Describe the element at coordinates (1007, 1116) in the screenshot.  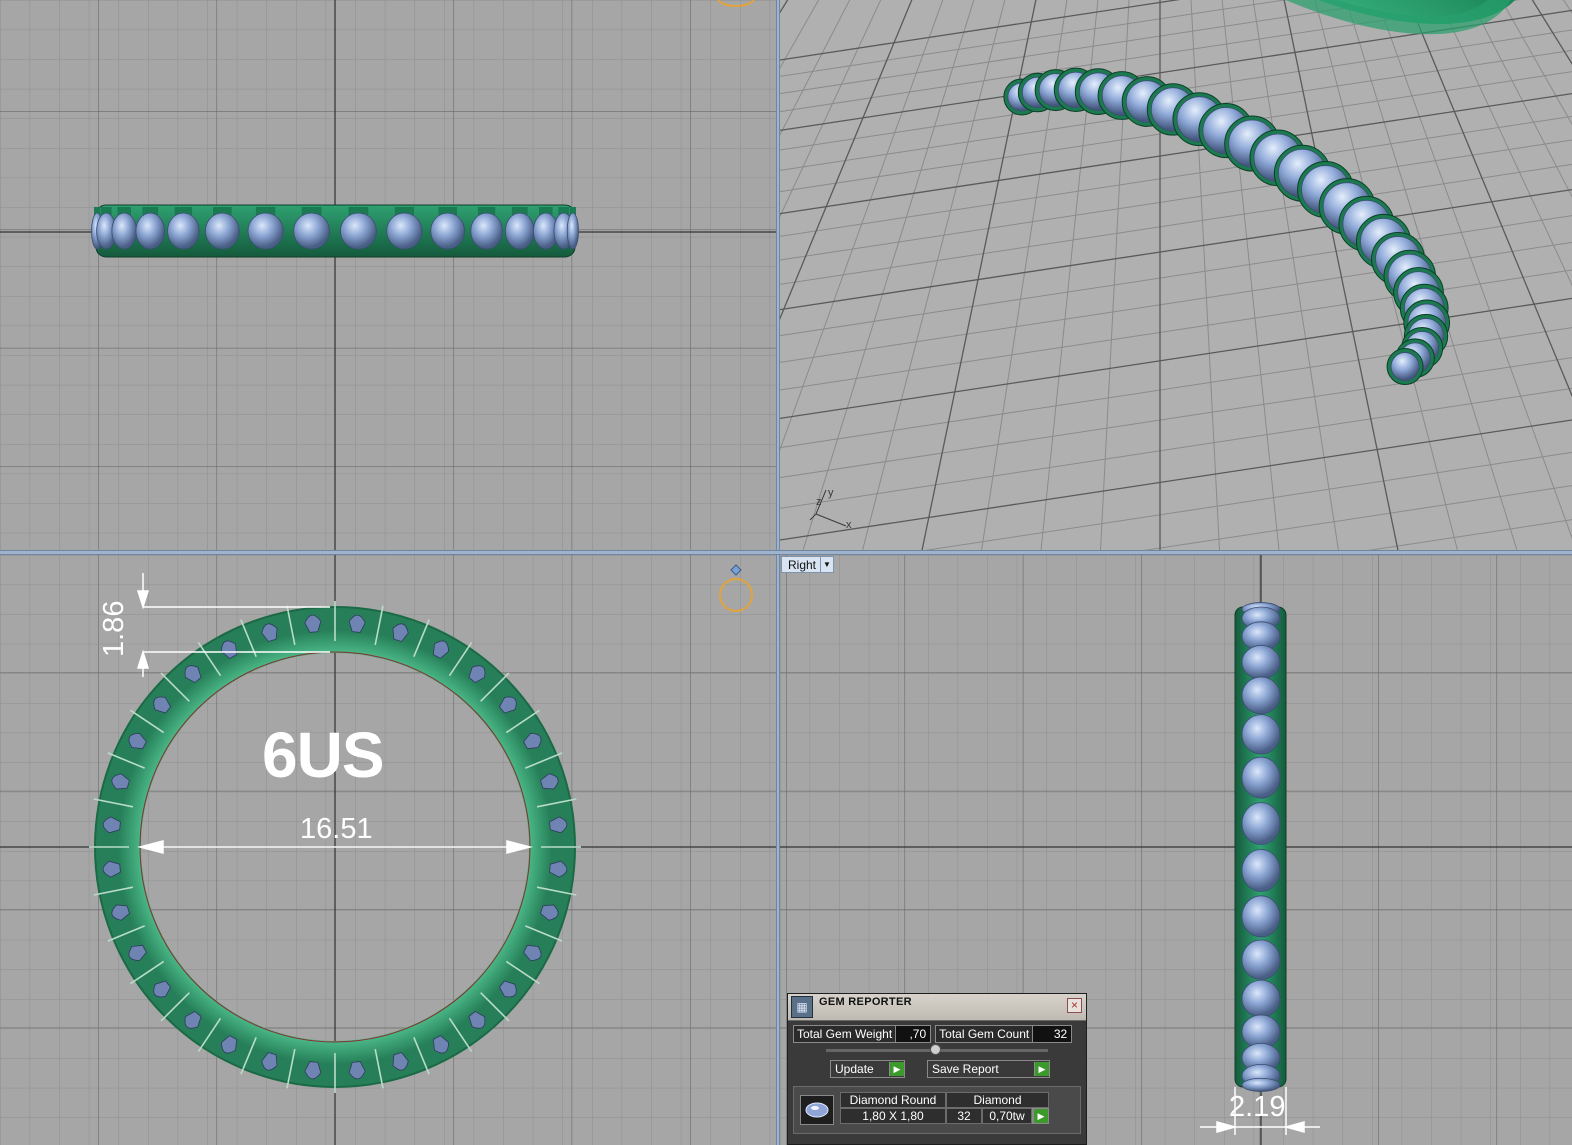
I see `gem-weight: 0,70tw` at that location.